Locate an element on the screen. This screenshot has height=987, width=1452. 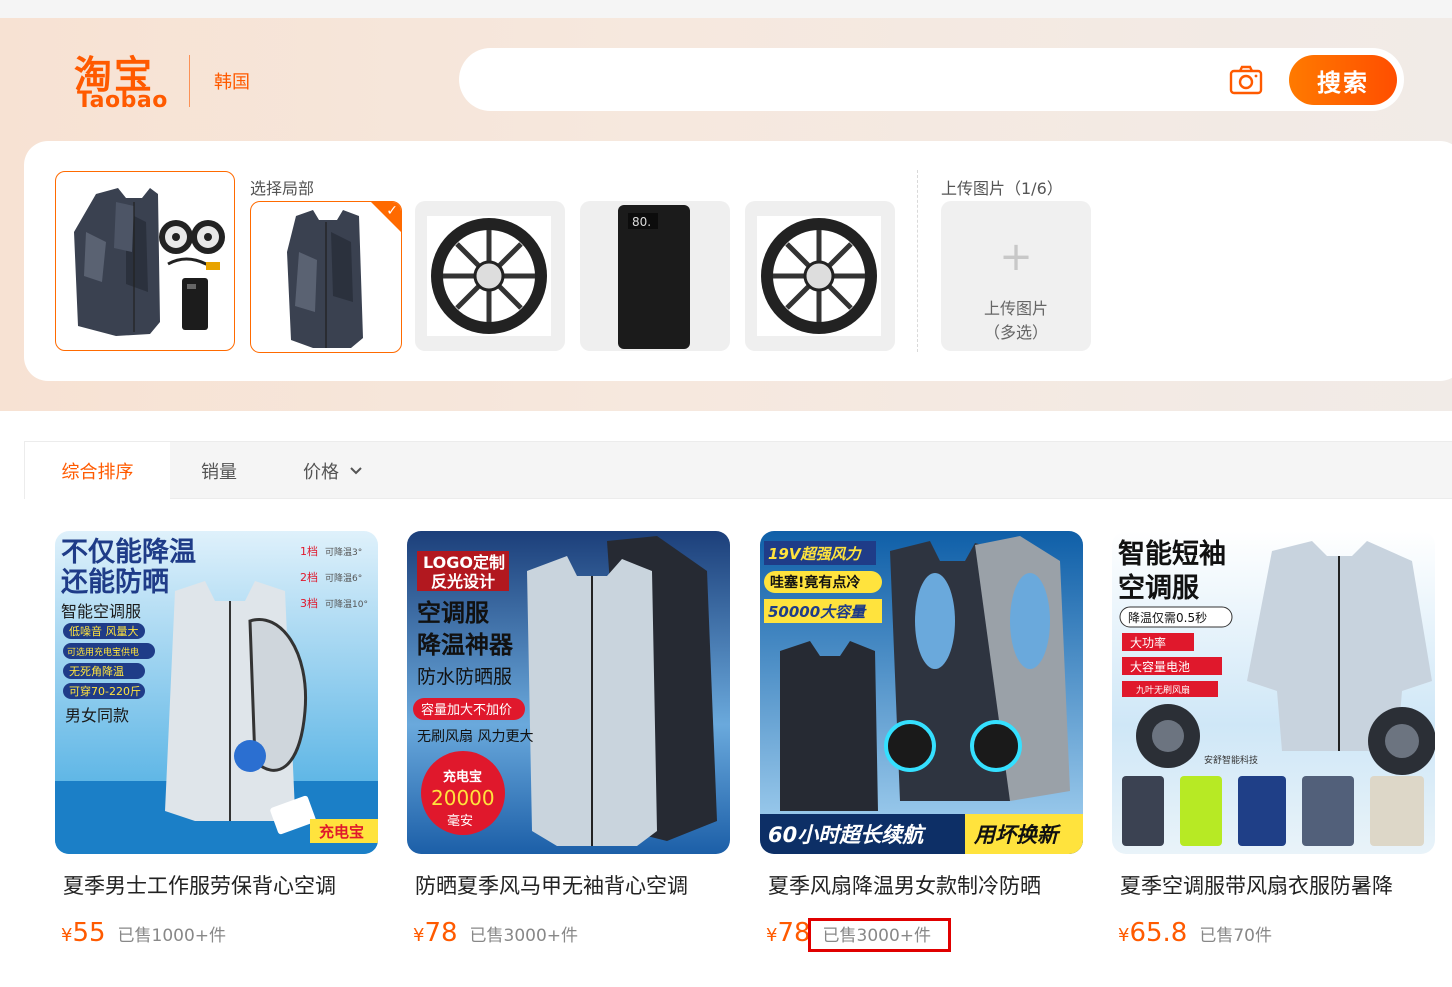
sort-tab-price: 价格 is located at coordinates (333, 471).